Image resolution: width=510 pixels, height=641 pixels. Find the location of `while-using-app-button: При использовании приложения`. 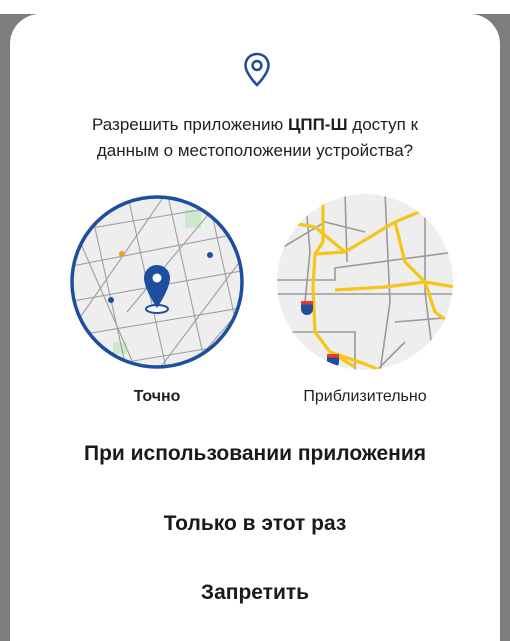

while-using-app-button: При использовании приложения is located at coordinates (255, 454).